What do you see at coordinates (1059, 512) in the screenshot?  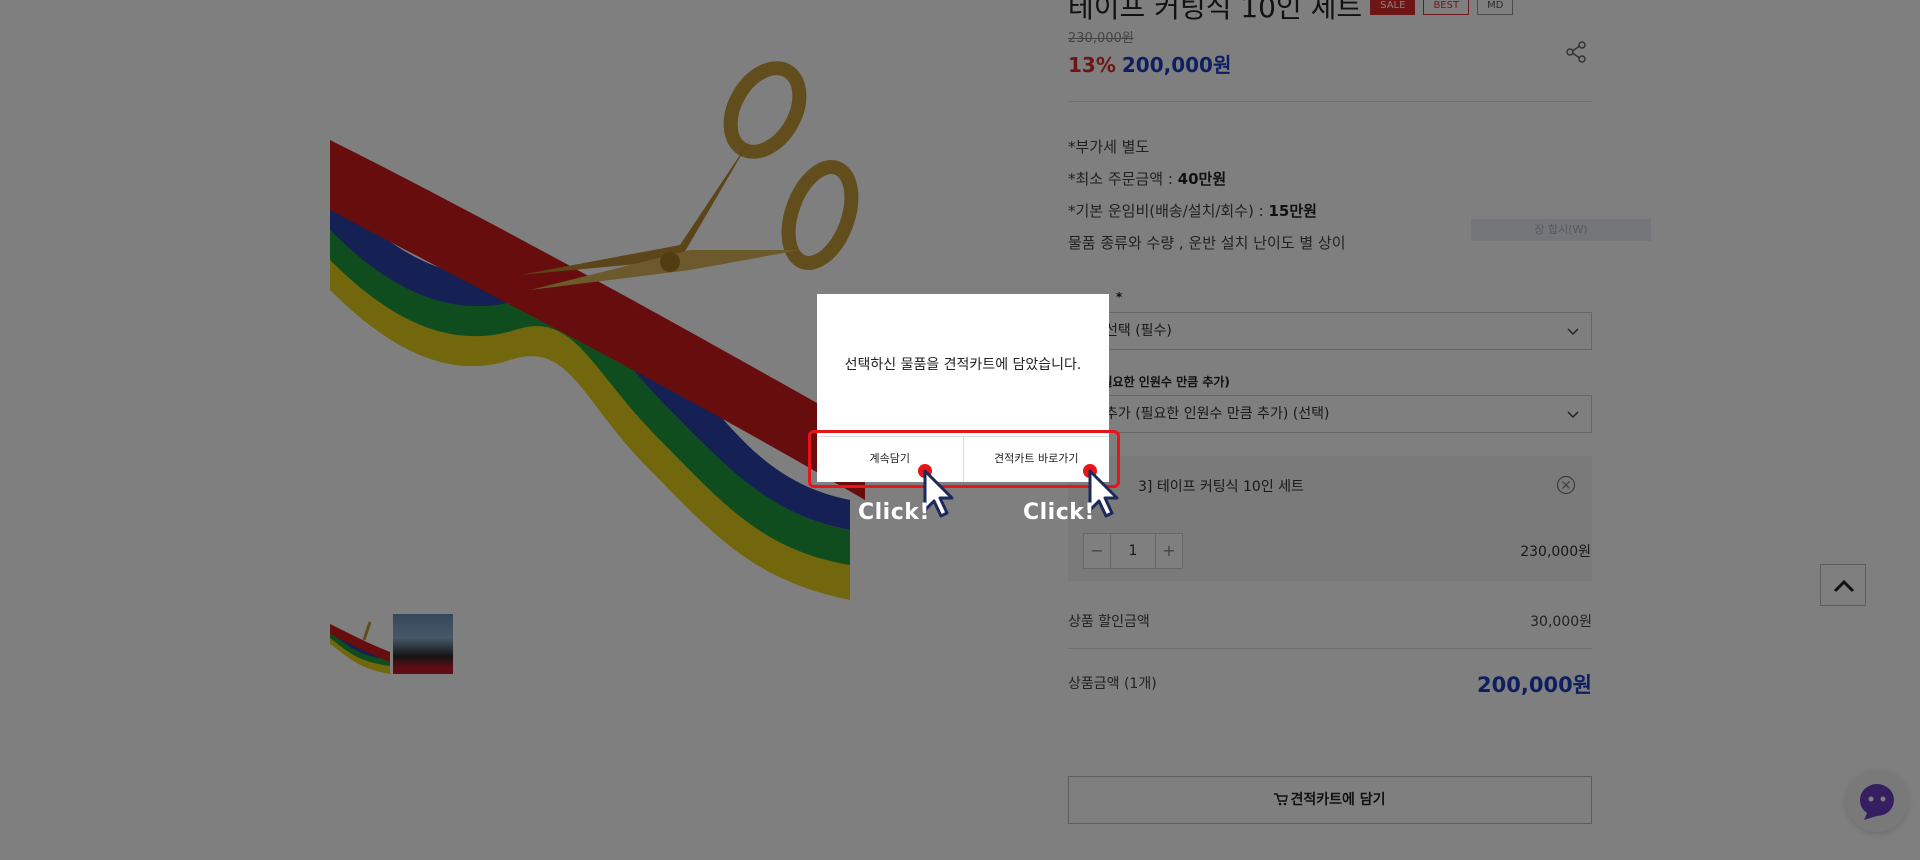 I see `click-annotation-right: Click!` at bounding box center [1059, 512].